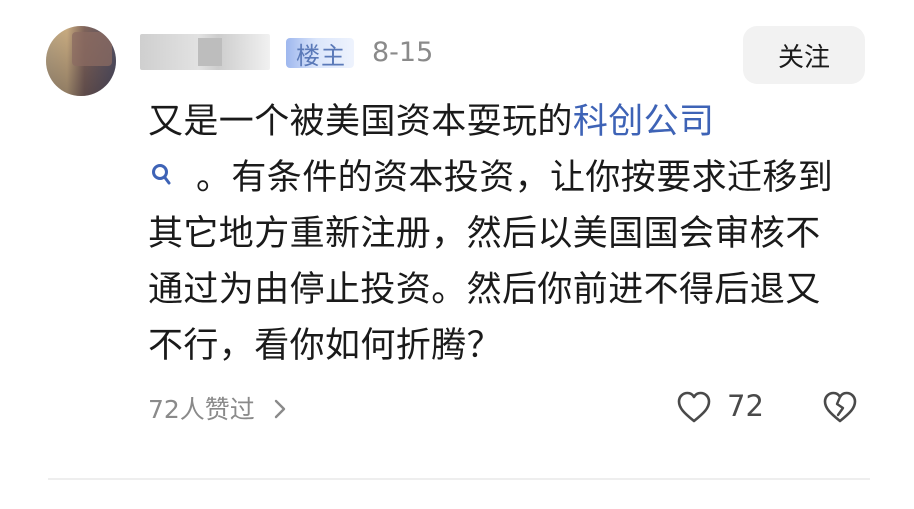 The image size is (914, 509). I want to click on post-date: 8-15, so click(403, 52).